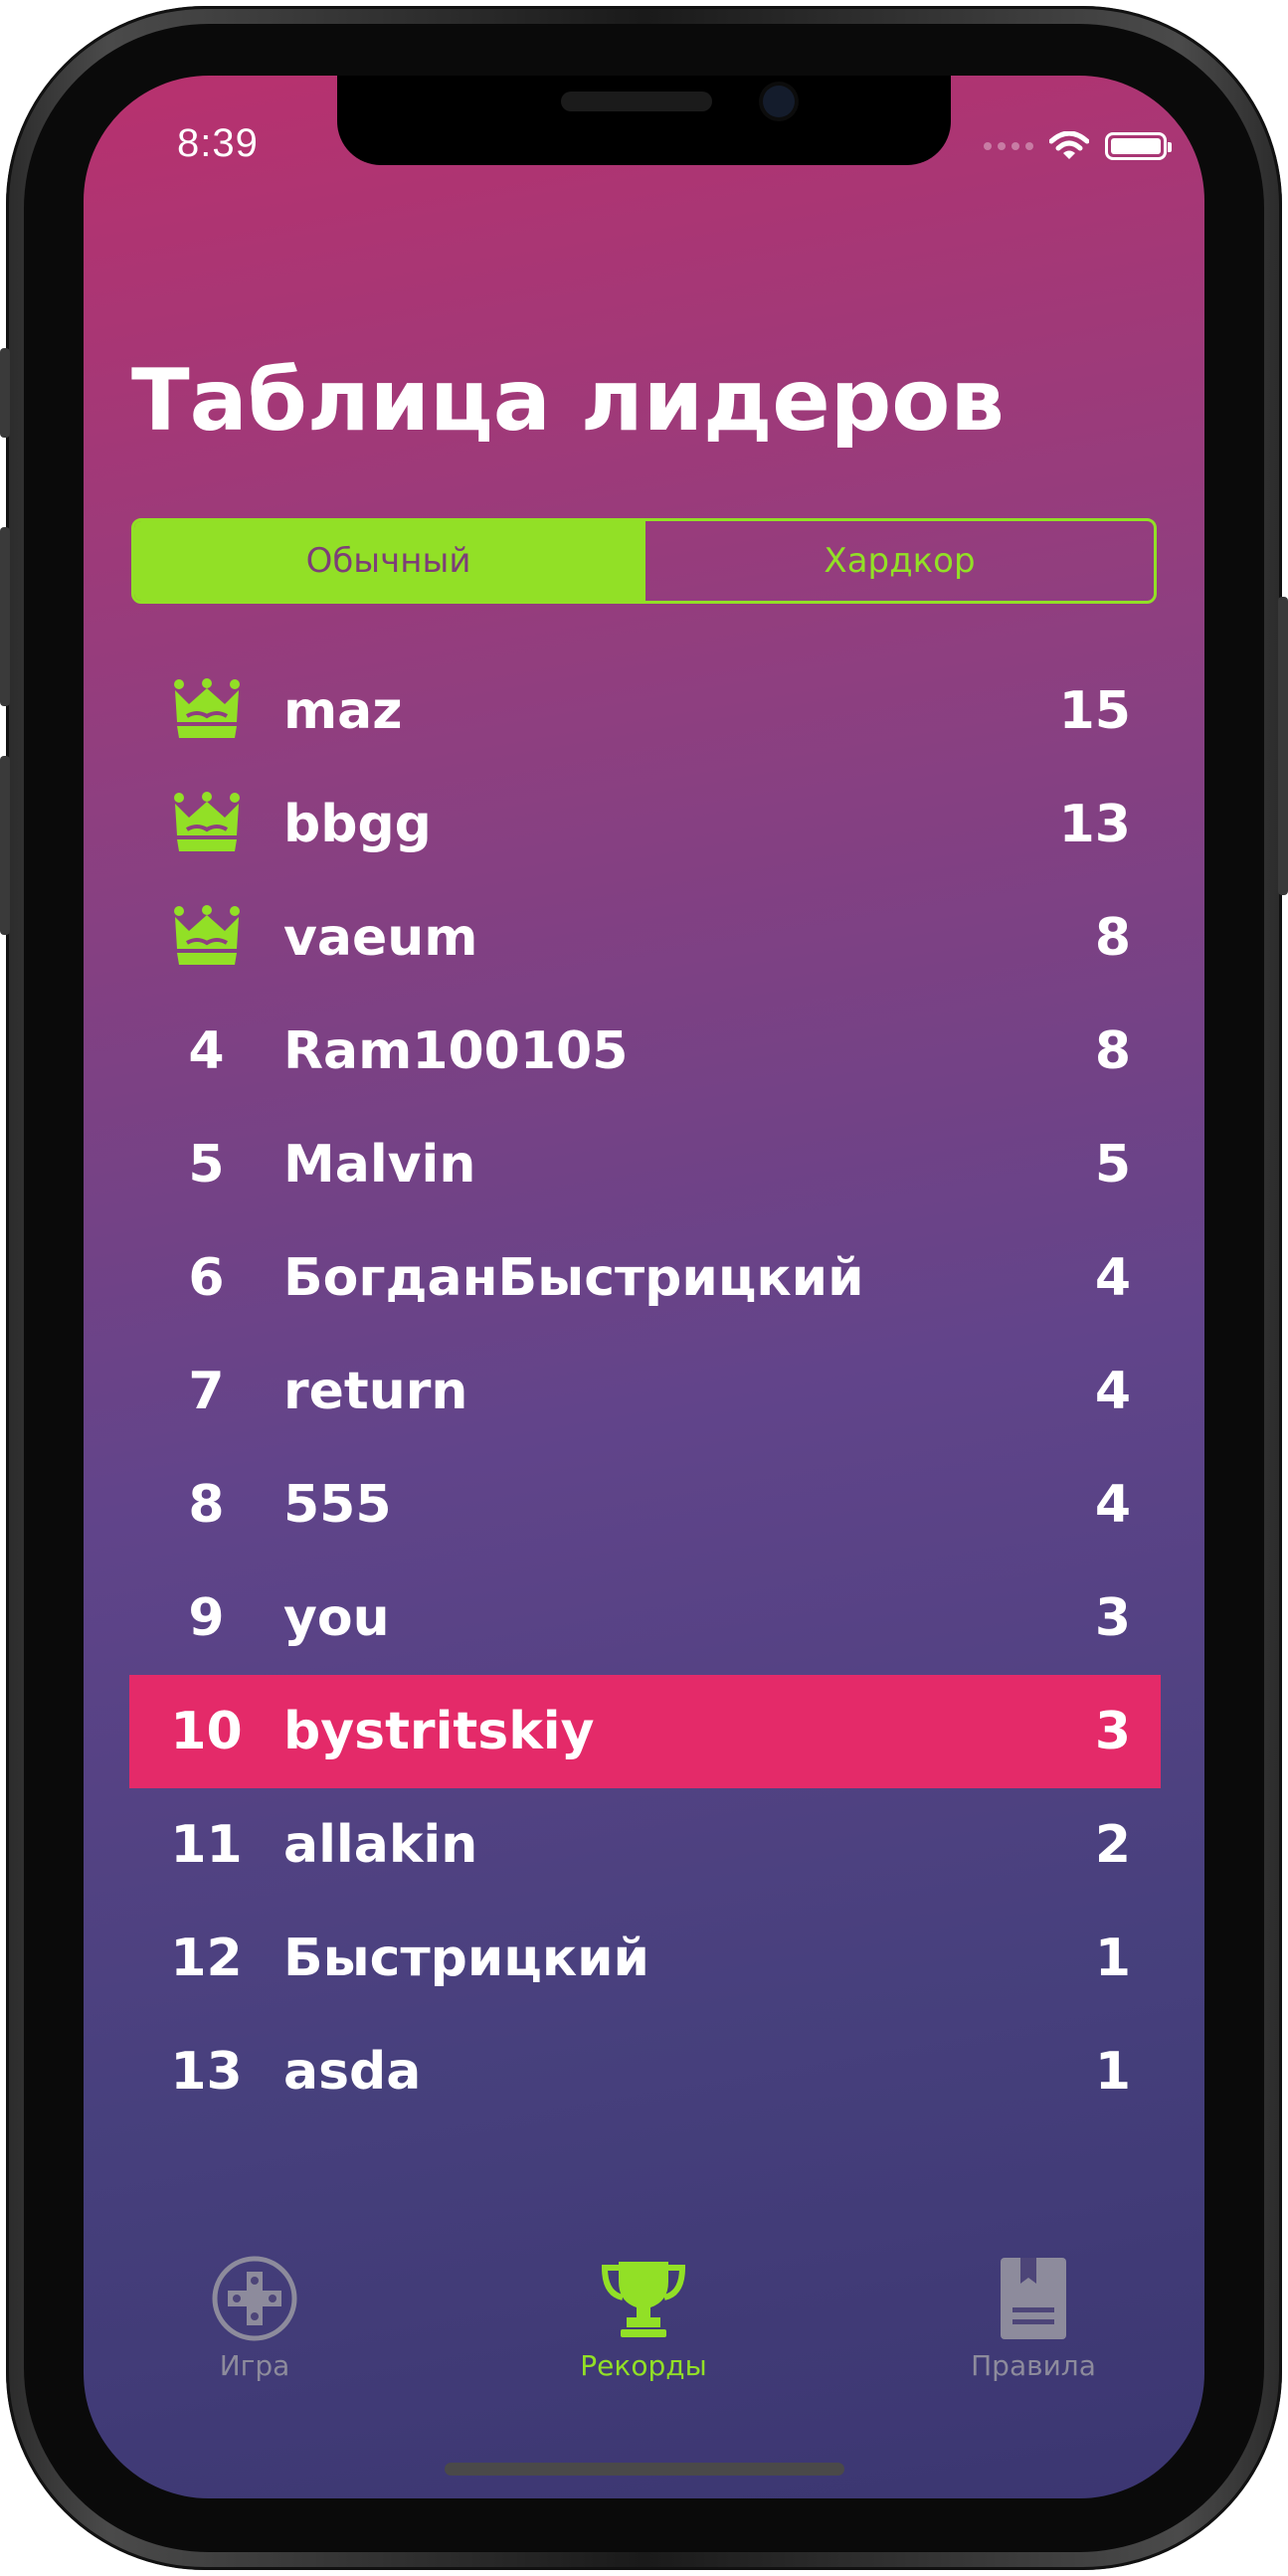 This screenshot has width=1288, height=2576. Describe the element at coordinates (206, 1618) in the screenshot. I see `rank-cell: 9` at that location.